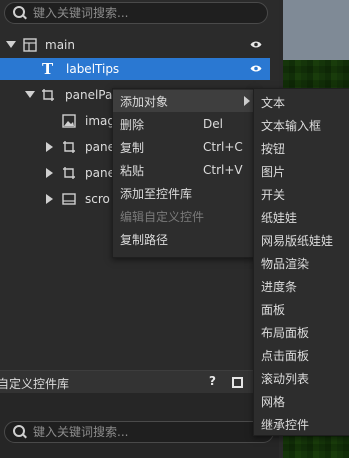 The image size is (349, 458). Describe the element at coordinates (60, 45) in the screenshot. I see `tree-label-main: main` at that location.